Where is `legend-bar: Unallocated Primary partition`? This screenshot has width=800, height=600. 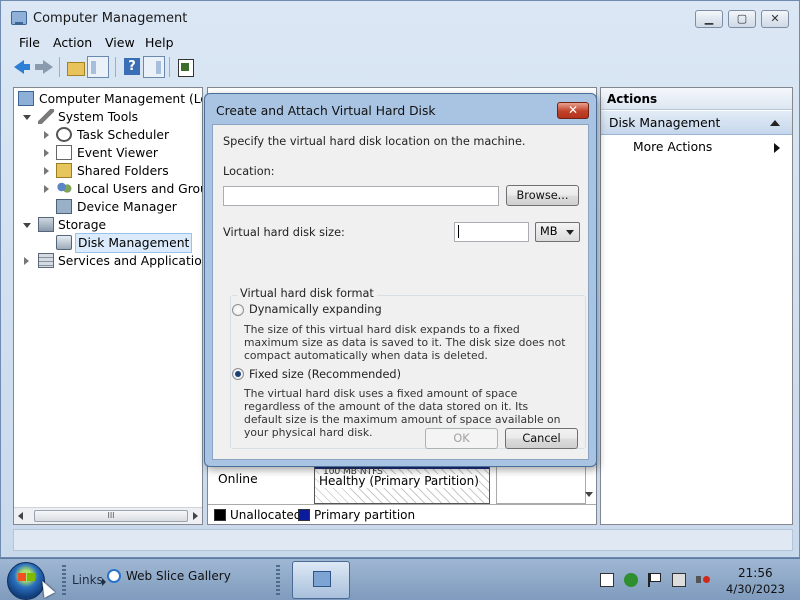 legend-bar: Unallocated Primary partition is located at coordinates (402, 514).